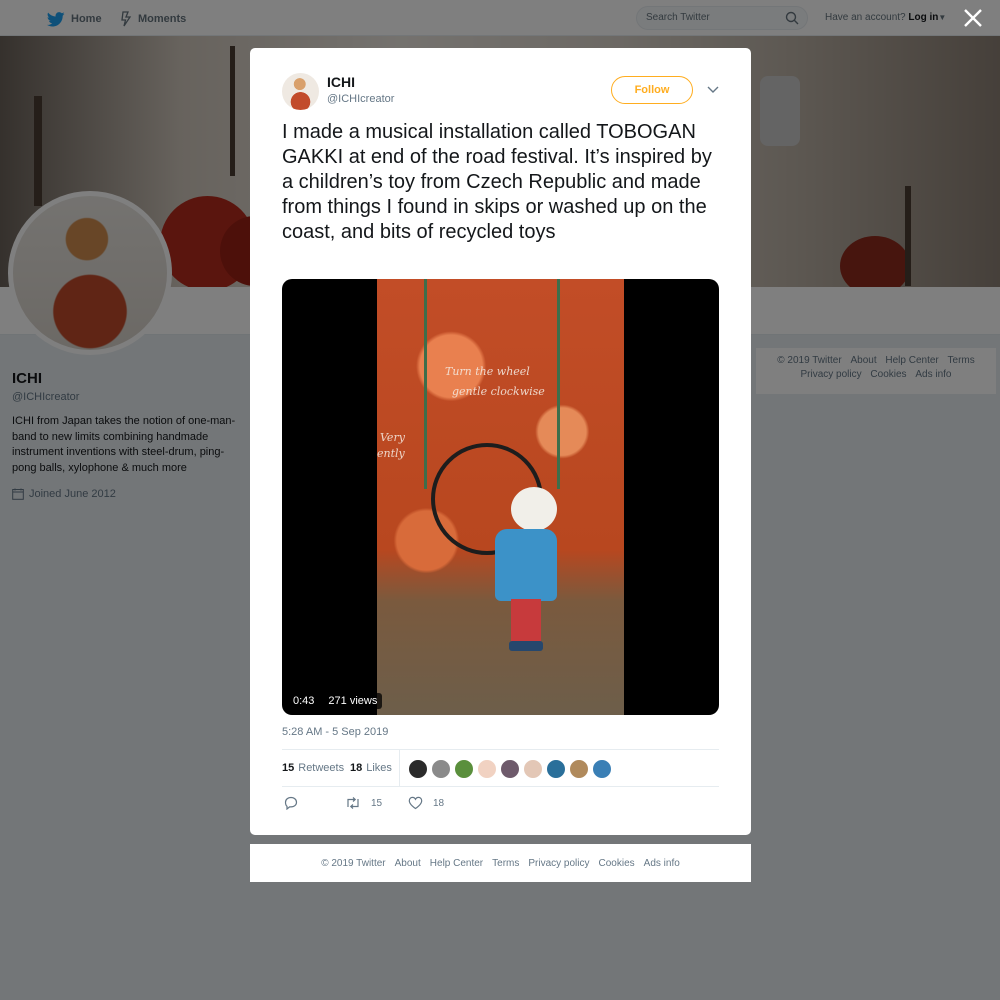 Image resolution: width=1000 pixels, height=1000 pixels. Describe the element at coordinates (713, 89) in the screenshot. I see `chevron-down-icon` at that location.